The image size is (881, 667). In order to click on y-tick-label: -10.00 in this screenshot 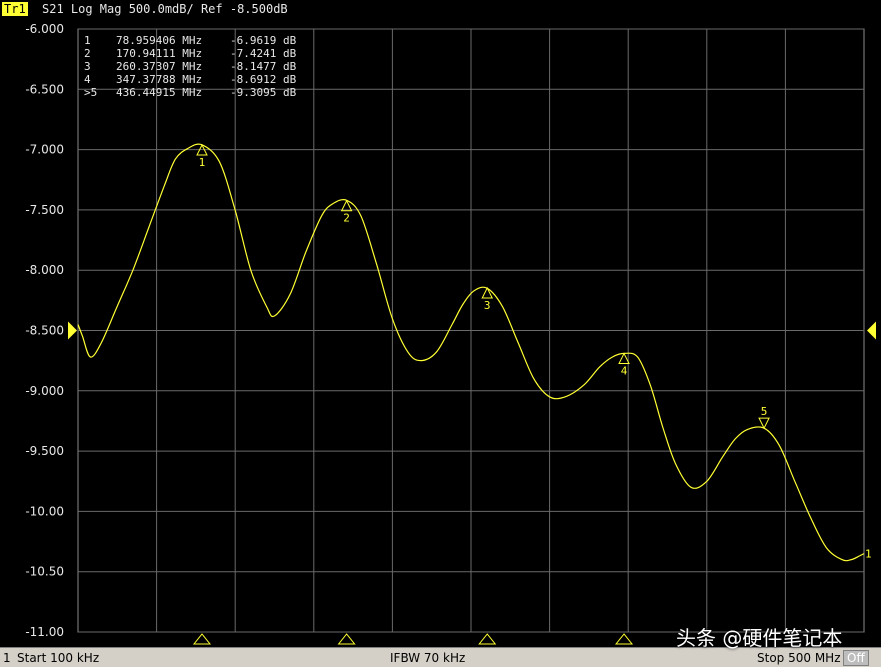, I will do `click(44, 511)`.